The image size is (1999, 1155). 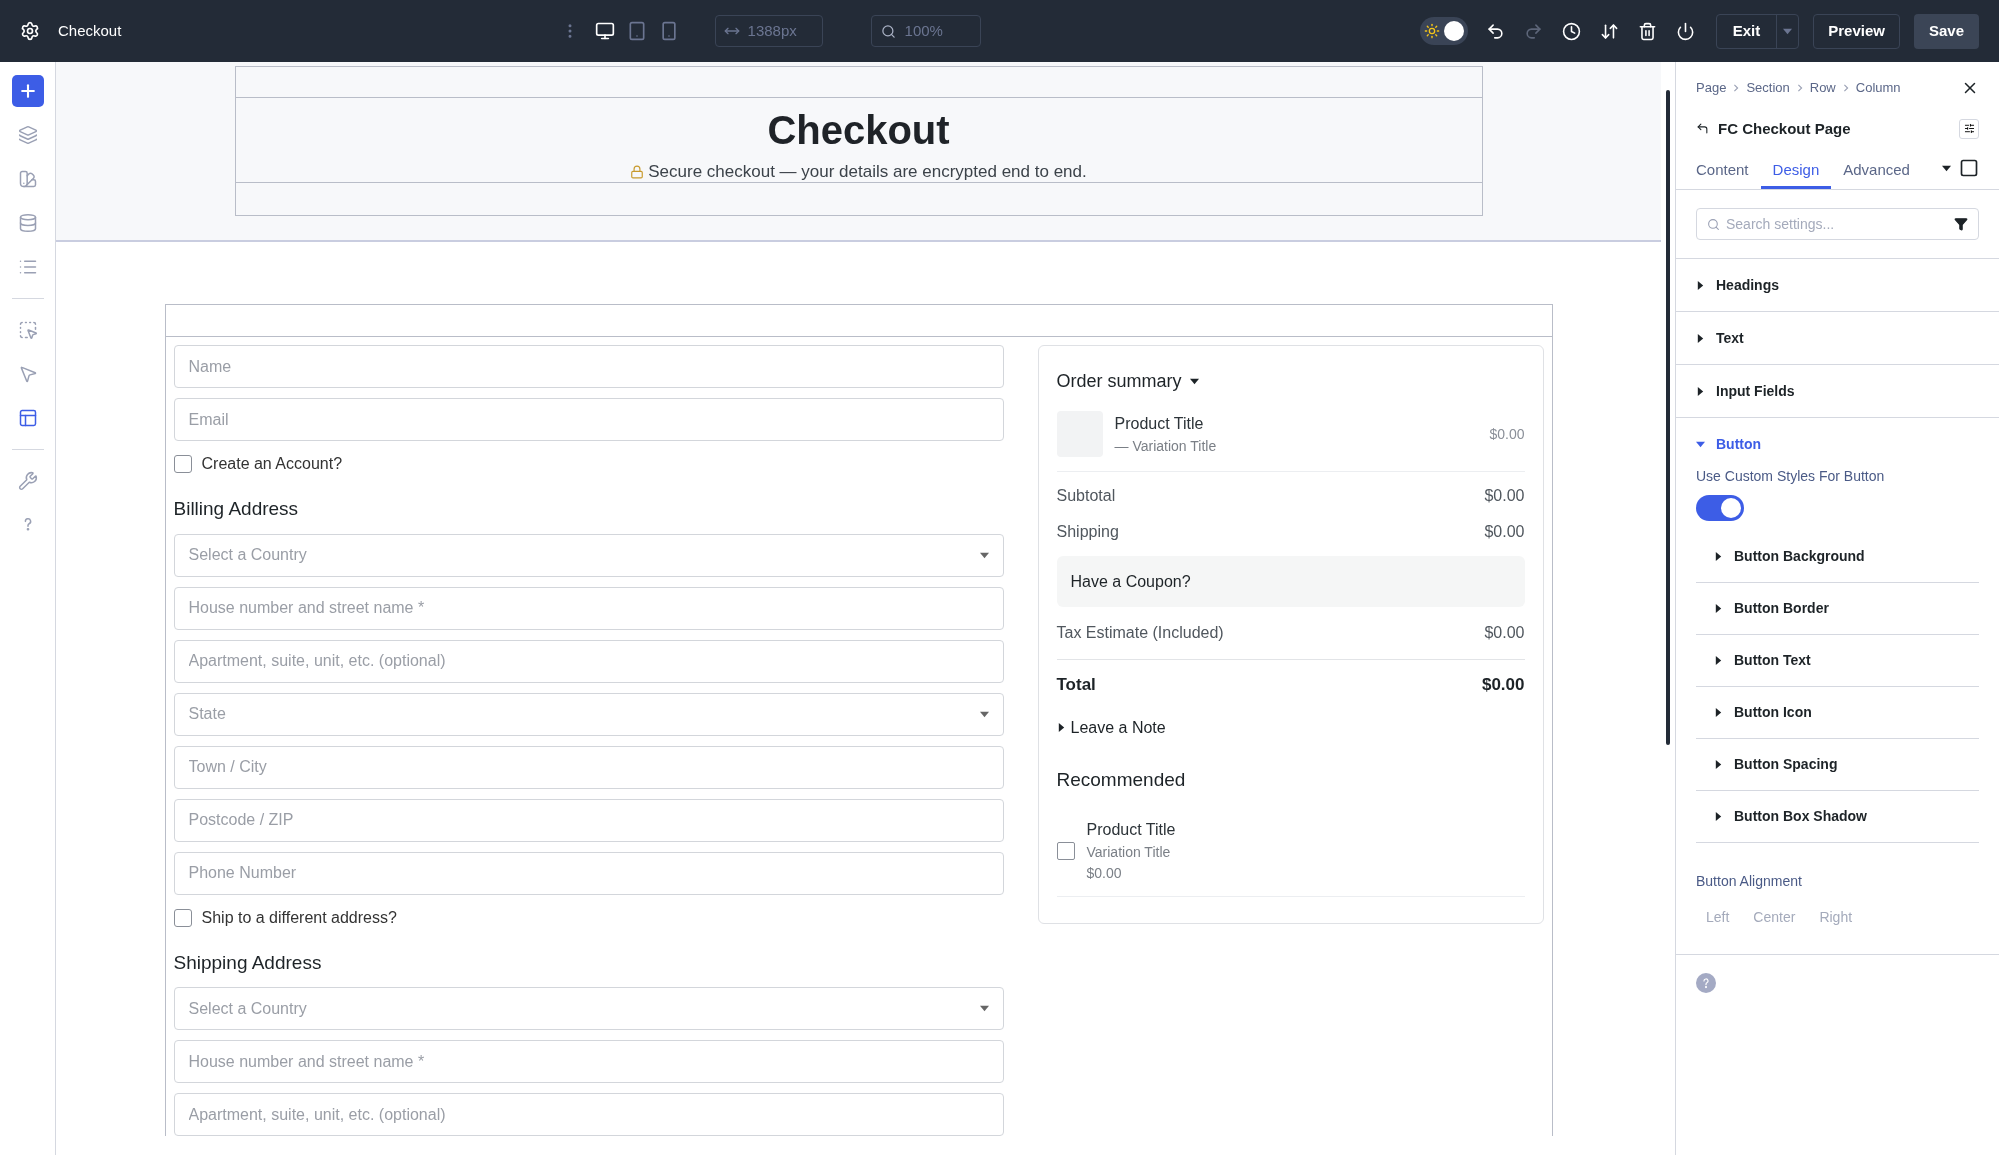 What do you see at coordinates (1702, 129) in the screenshot?
I see `back-icon` at bounding box center [1702, 129].